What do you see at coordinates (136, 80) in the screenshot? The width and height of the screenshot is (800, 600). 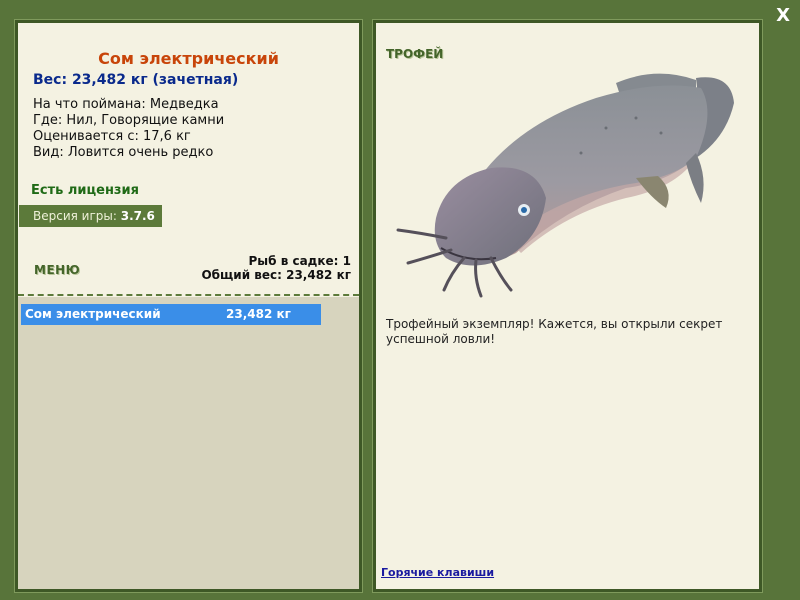 I see `fish-weight: Вес: 23,482 кг (зачетная)` at bounding box center [136, 80].